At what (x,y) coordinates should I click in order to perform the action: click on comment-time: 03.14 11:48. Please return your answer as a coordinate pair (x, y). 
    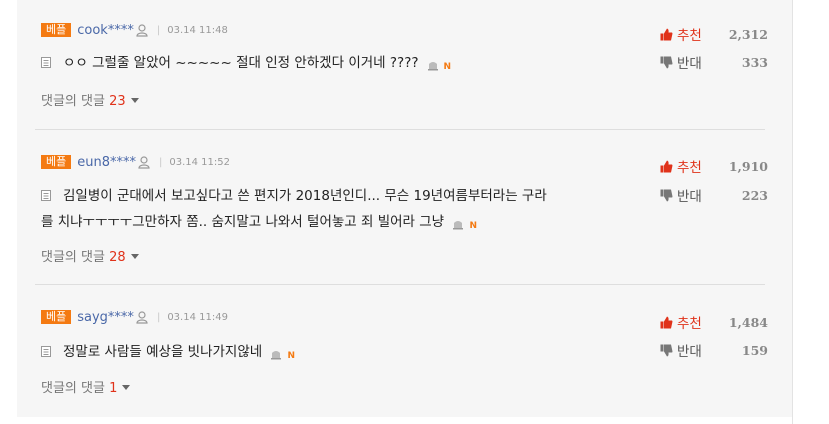
    Looking at the image, I should click on (197, 30).